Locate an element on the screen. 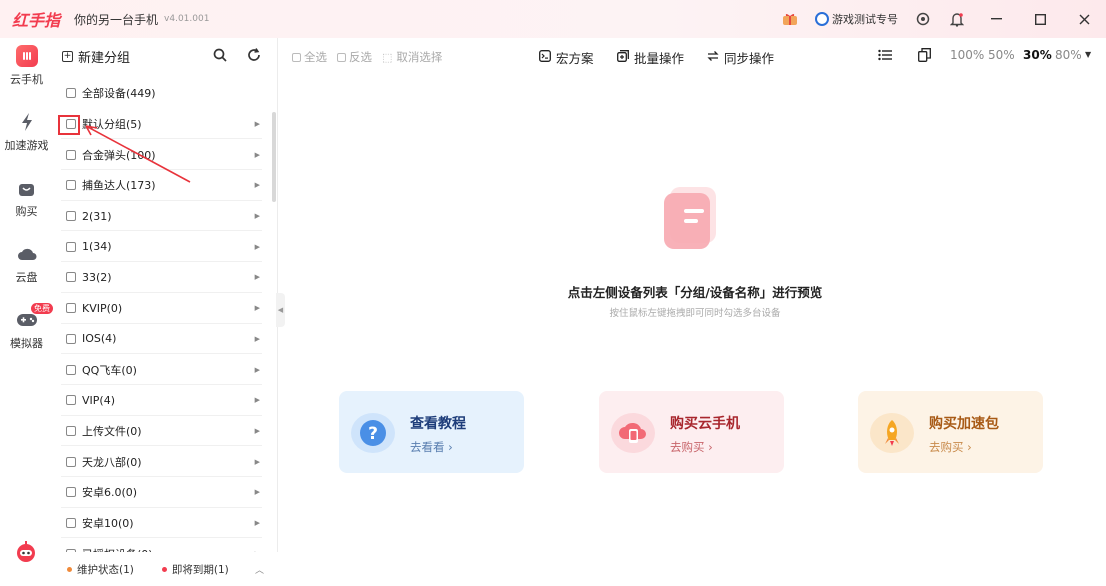 The width and height of the screenshot is (1106, 586). maintenance-status: 维护状态(1) is located at coordinates (105, 569).